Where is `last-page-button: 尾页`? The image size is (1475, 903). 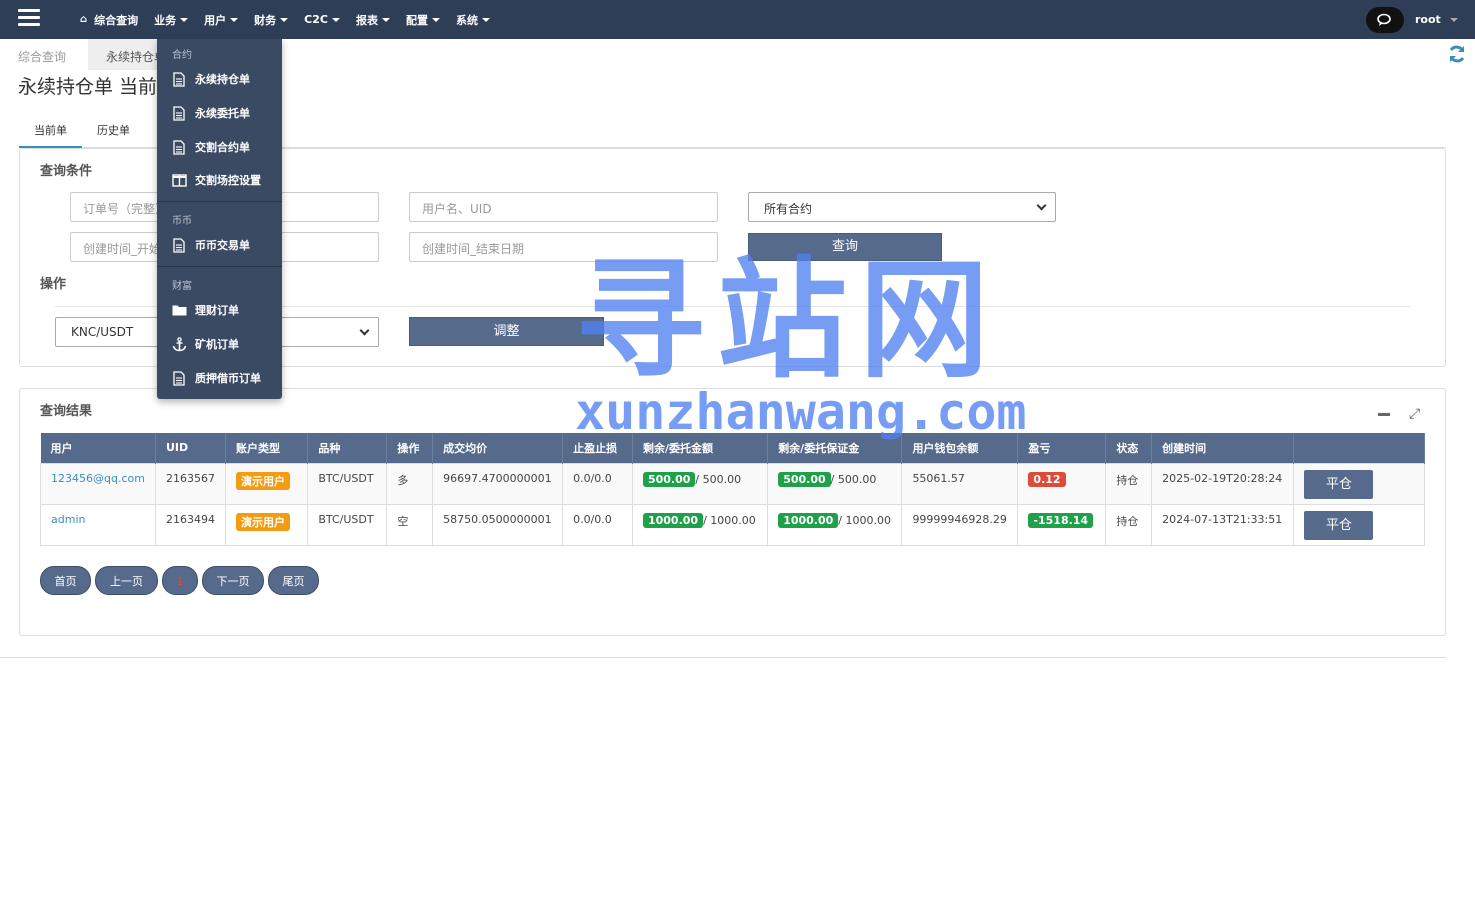 last-page-button: 尾页 is located at coordinates (293, 580).